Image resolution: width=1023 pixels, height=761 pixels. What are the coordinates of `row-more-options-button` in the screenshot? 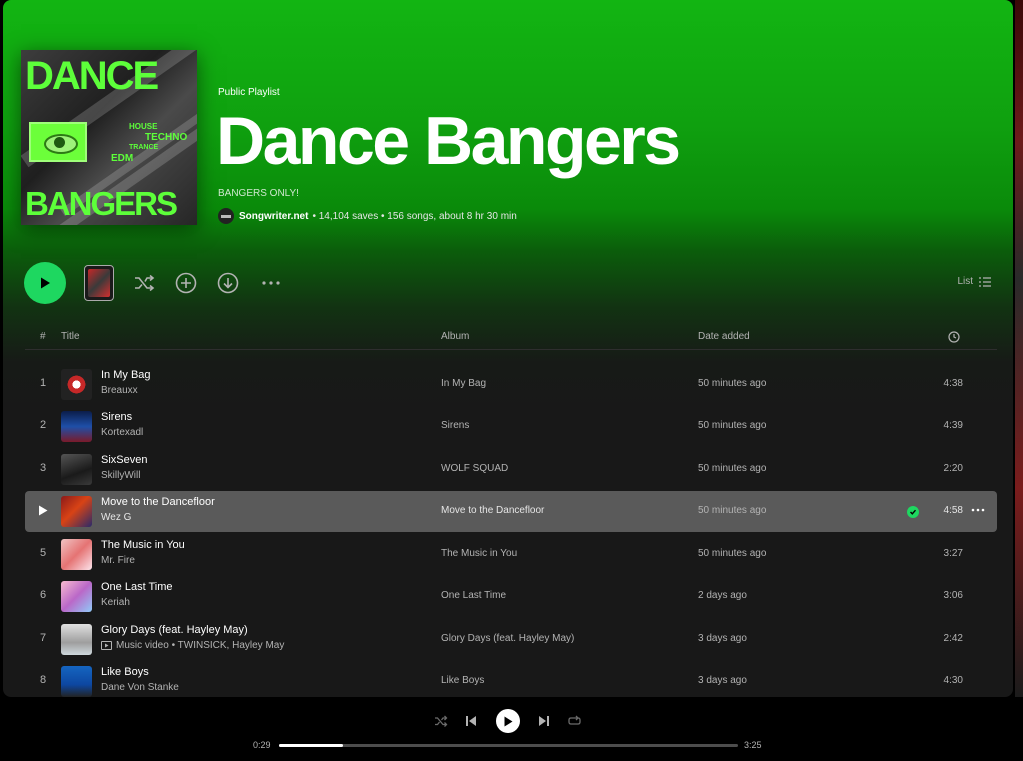 It's located at (978, 512).